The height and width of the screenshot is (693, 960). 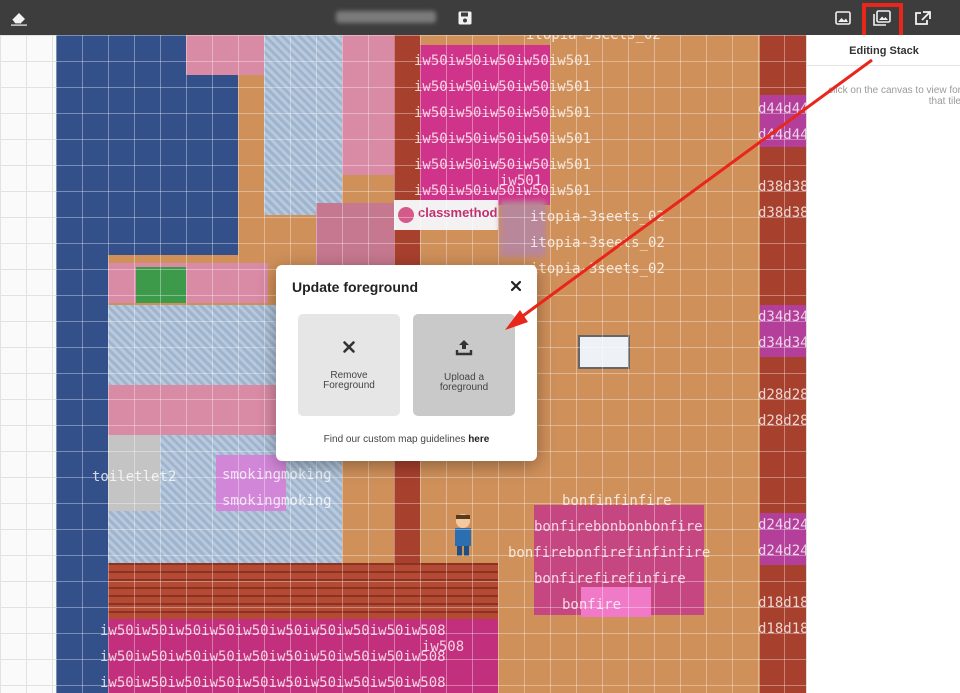 I want to click on tile-label: iw508, so click(x=443, y=647).